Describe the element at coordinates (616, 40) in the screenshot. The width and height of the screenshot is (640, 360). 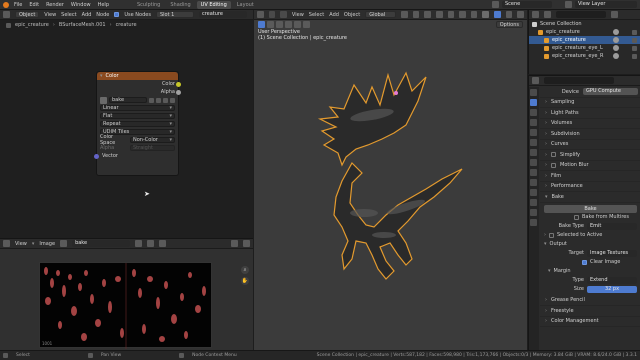
I see `eye-icon` at that location.